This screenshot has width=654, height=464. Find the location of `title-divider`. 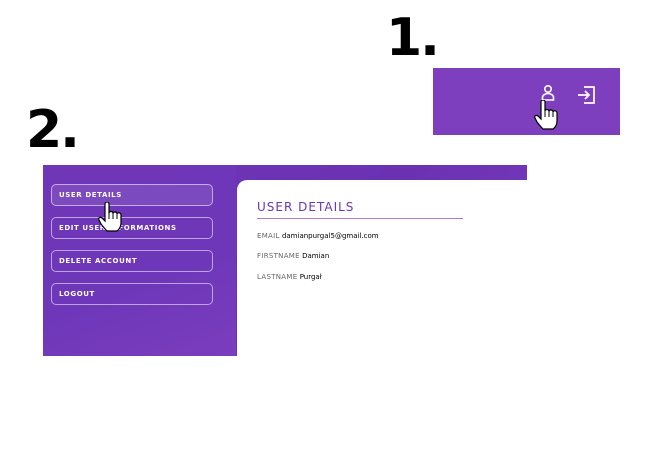

title-divider is located at coordinates (360, 218).